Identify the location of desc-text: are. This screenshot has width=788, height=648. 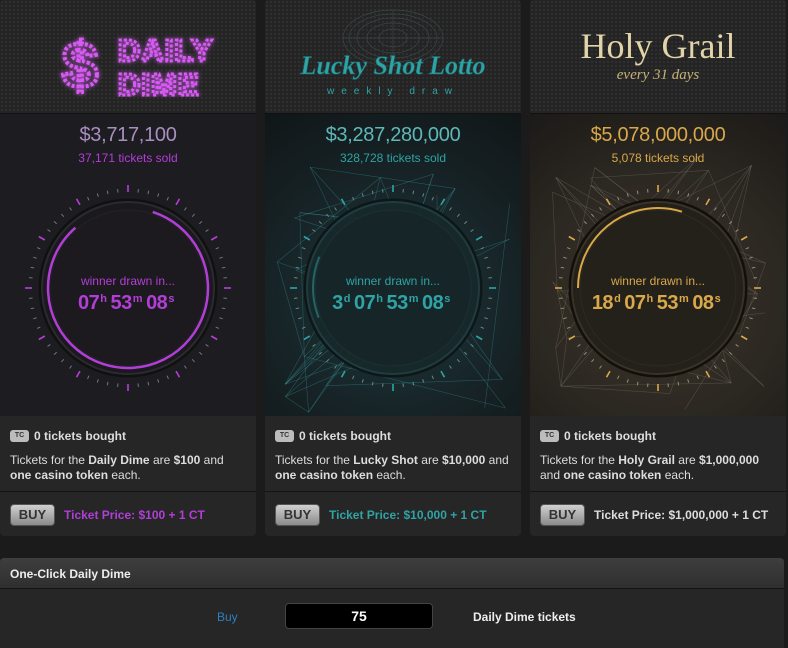
(686, 460).